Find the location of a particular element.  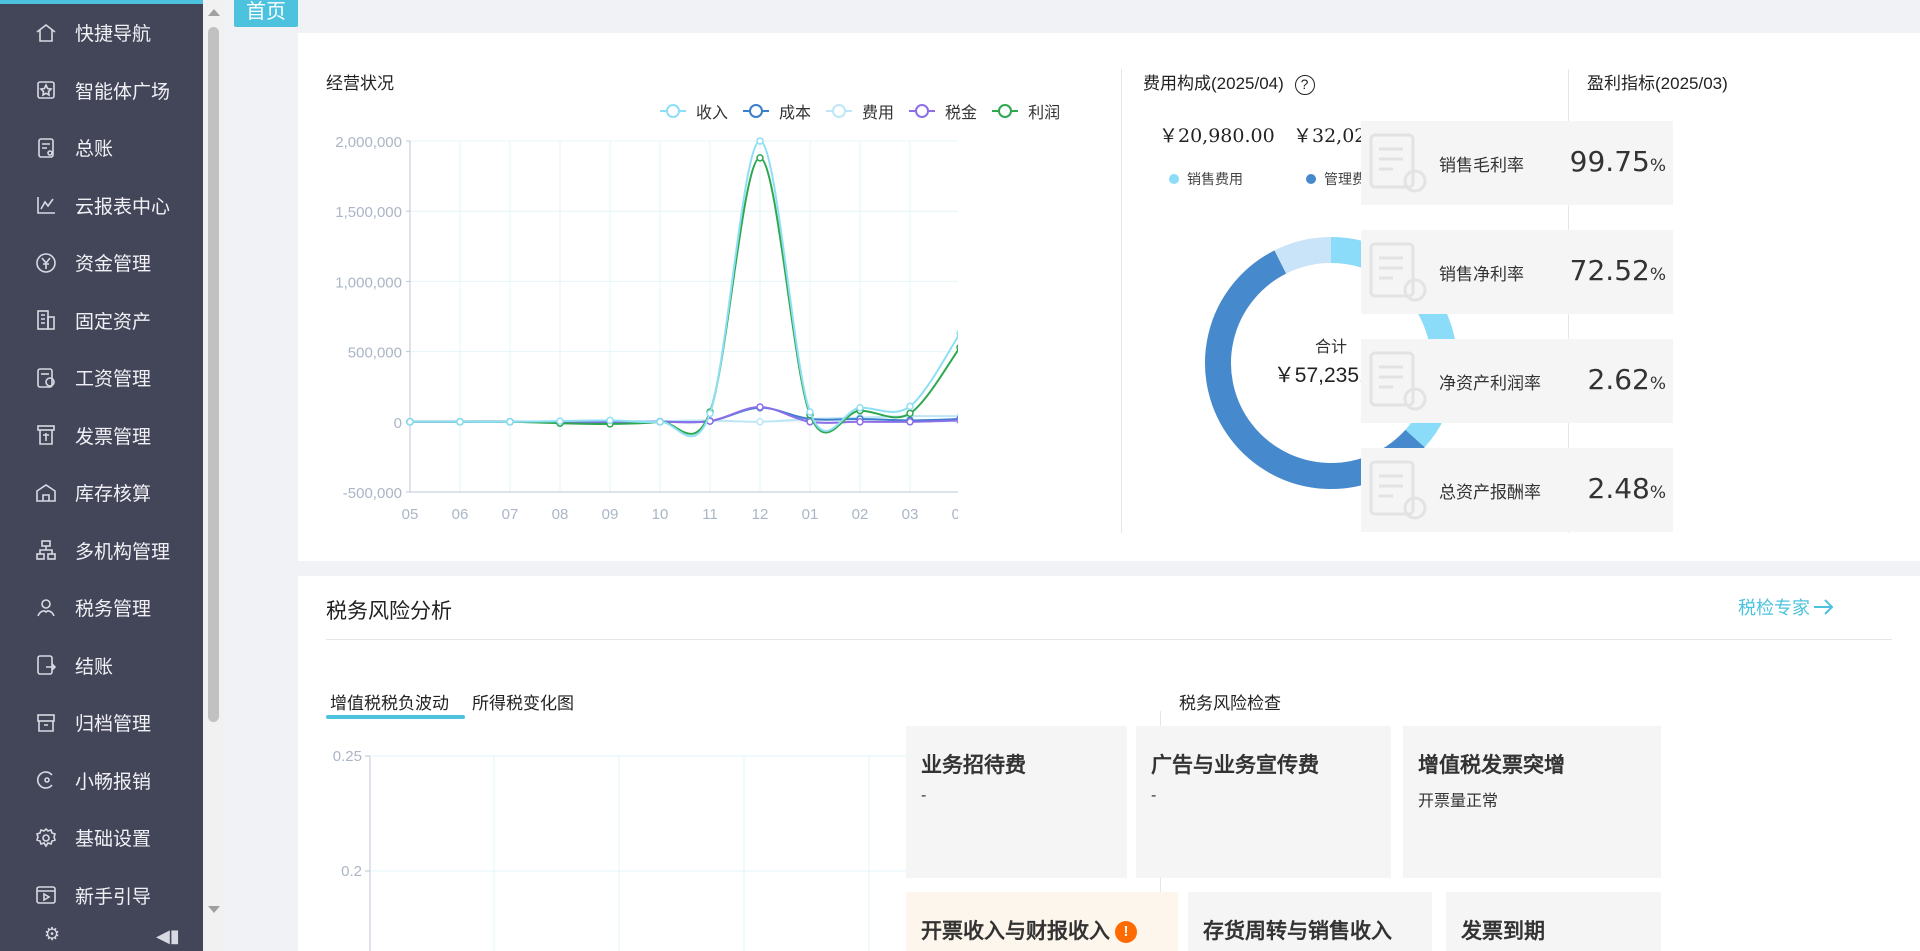

sidebar-item-4: 云报表中心 is located at coordinates (101, 206).